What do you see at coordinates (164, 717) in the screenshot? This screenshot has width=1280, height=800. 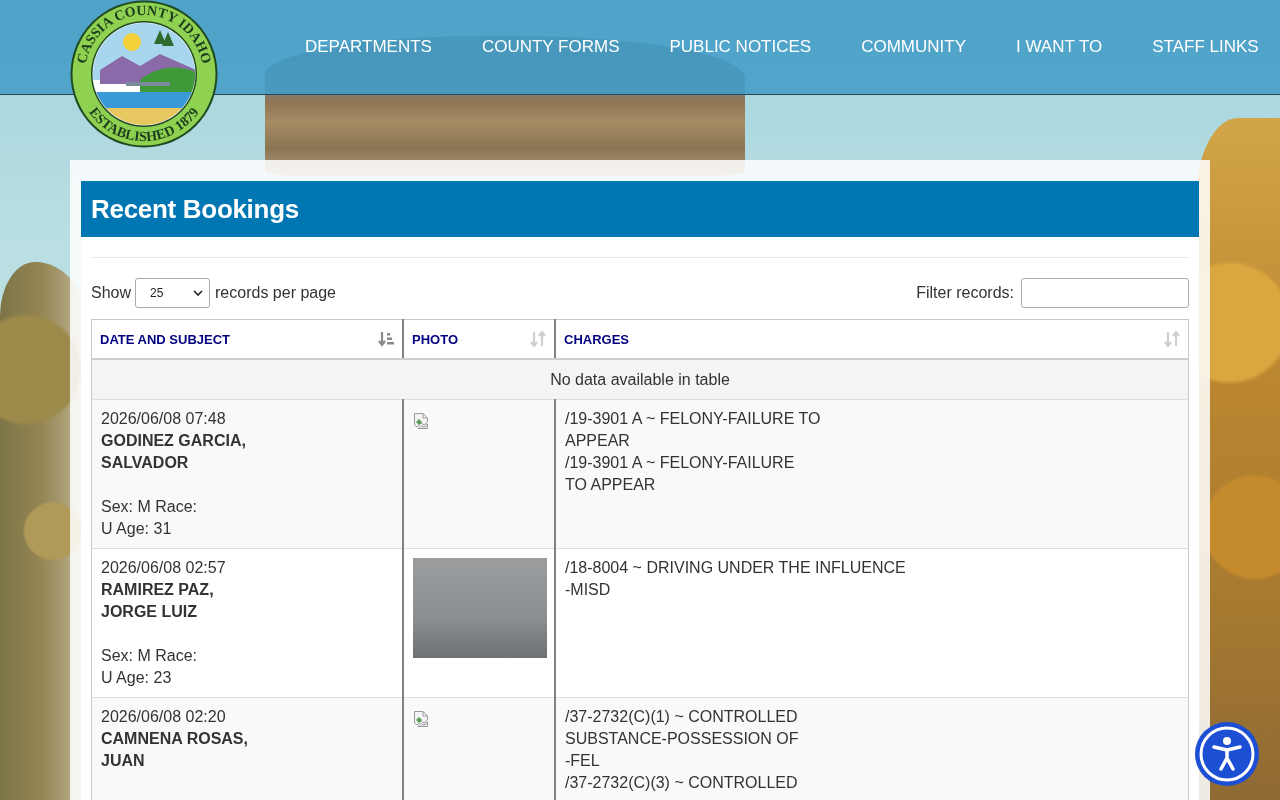 I see `booking-date: 2026/06/08 02:20` at bounding box center [164, 717].